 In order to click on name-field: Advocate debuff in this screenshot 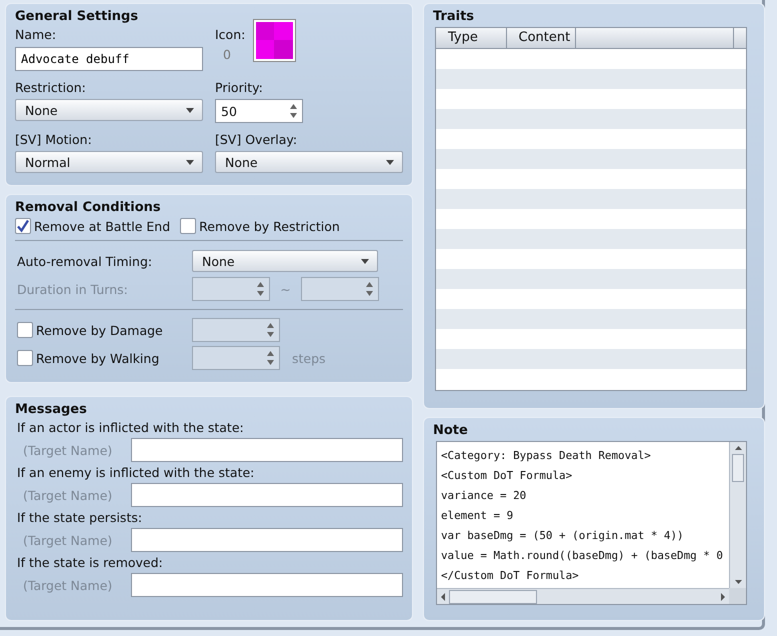, I will do `click(109, 59)`.